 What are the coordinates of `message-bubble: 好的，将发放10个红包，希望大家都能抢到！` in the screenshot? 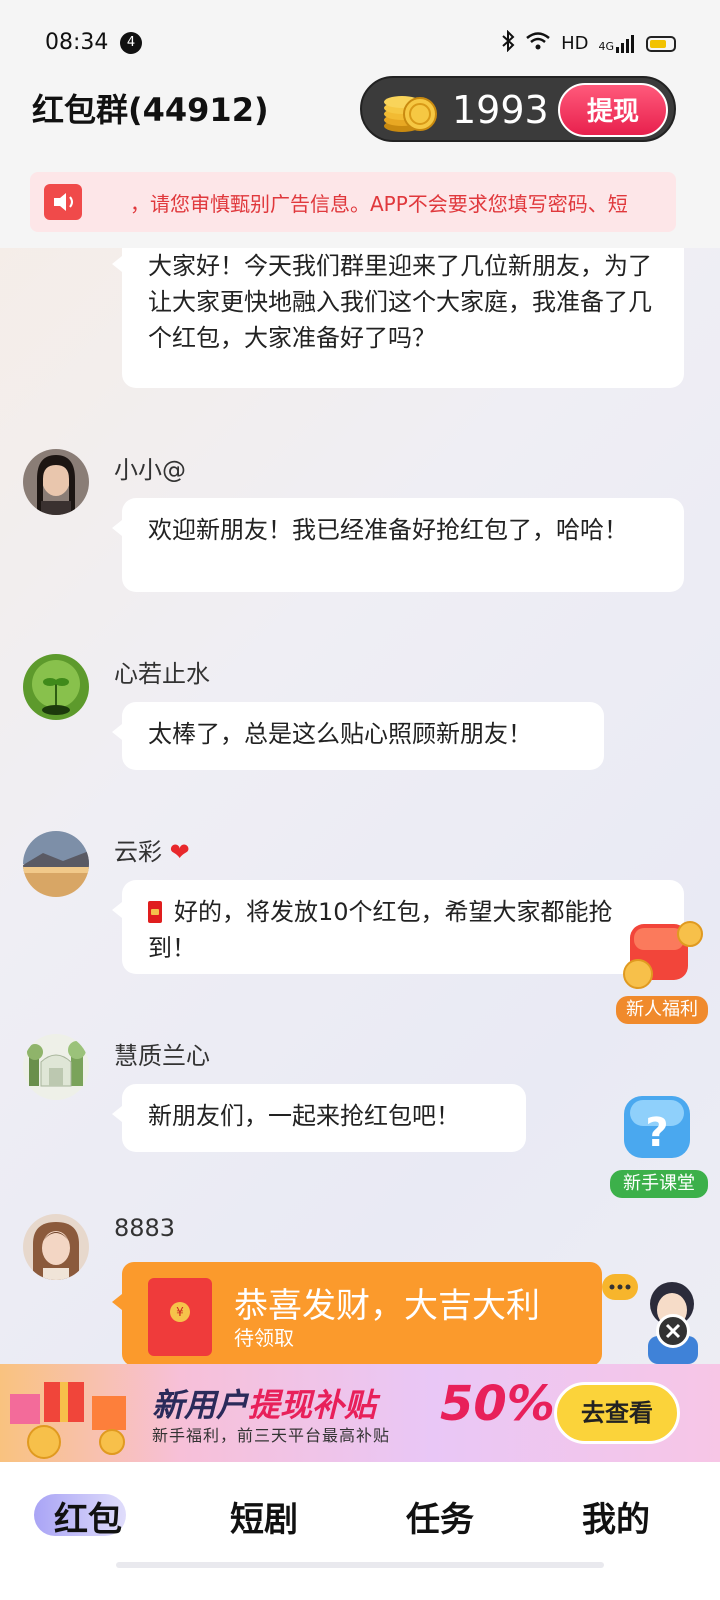 It's located at (398, 927).